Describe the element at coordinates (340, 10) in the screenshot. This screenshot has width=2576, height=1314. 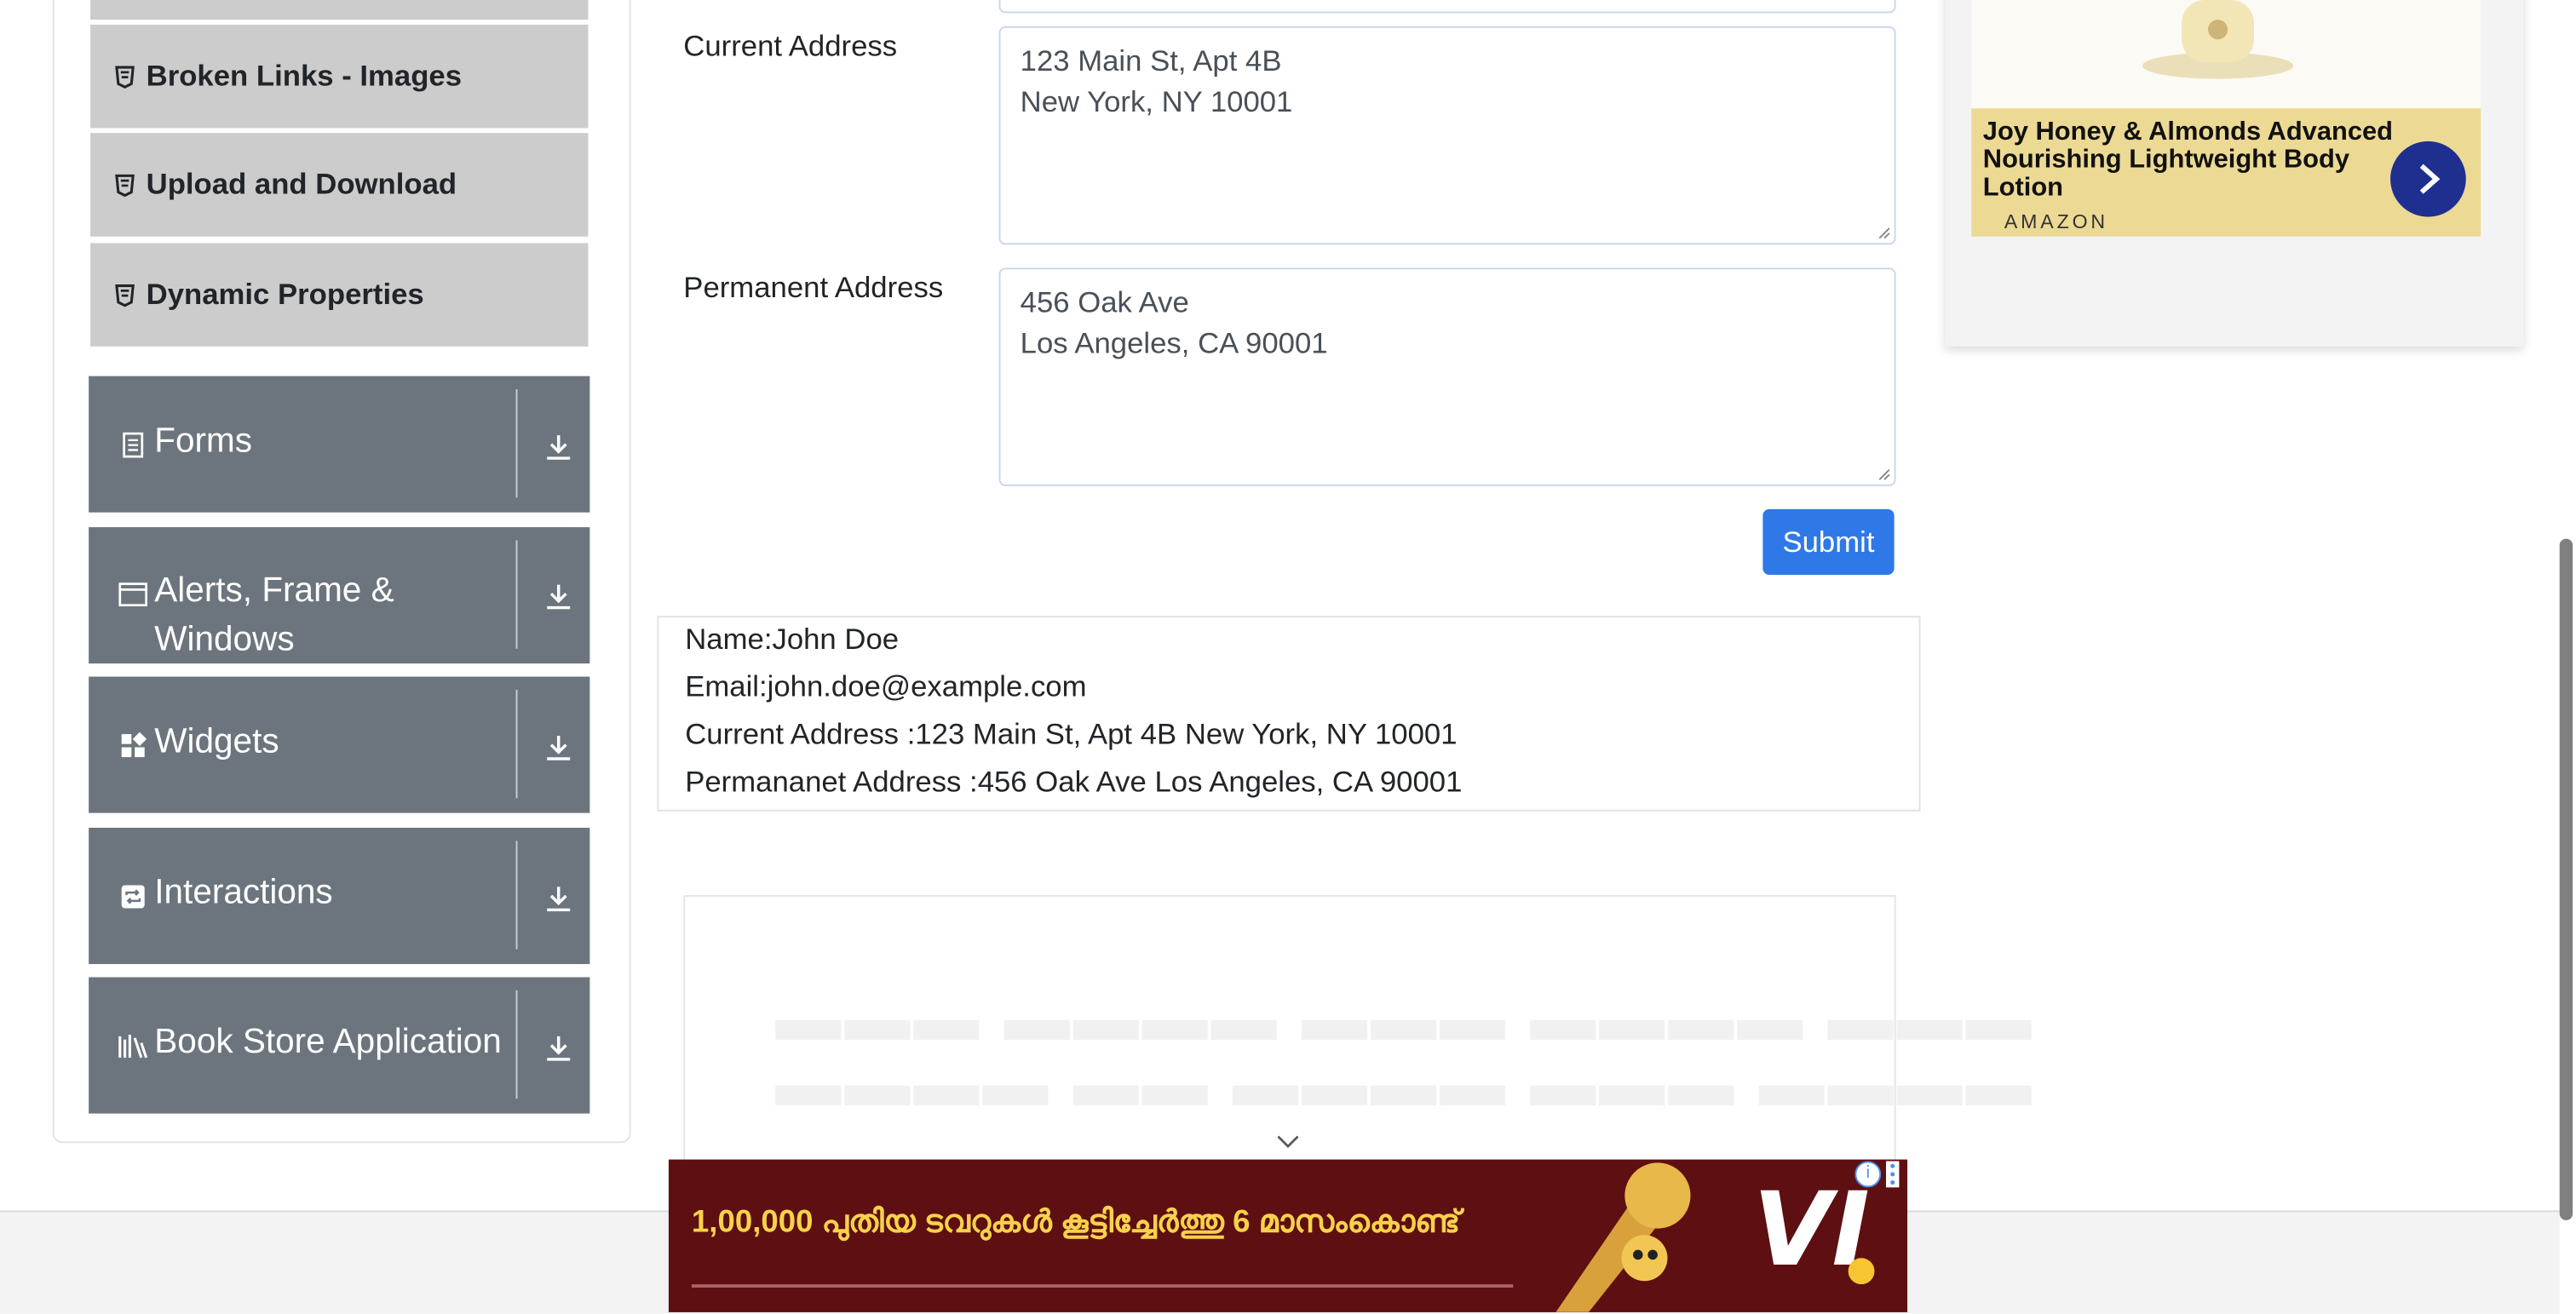
I see `sidebar-item-previous` at that location.